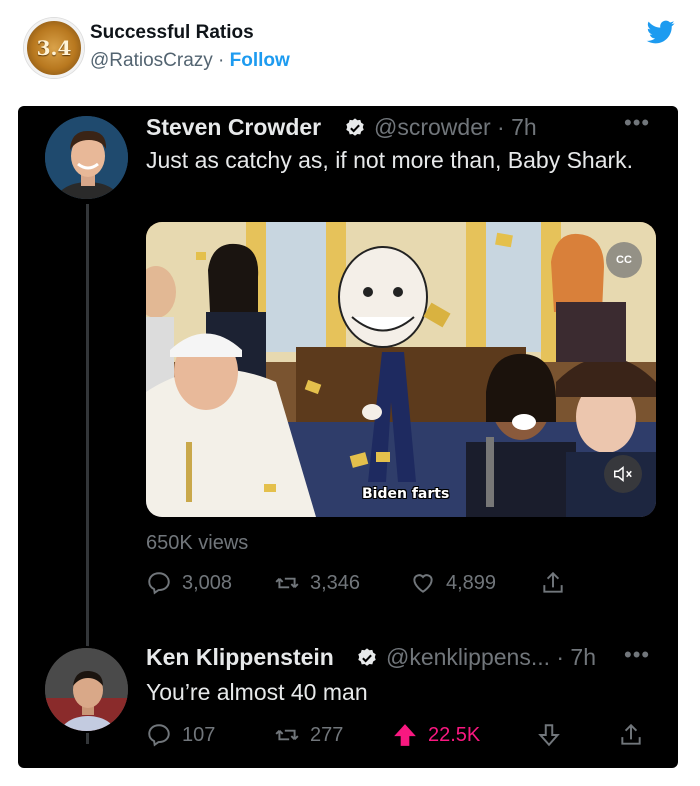 The image size is (700, 786). Describe the element at coordinates (405, 735) in the screenshot. I see `upvote-arrow-icon` at that location.